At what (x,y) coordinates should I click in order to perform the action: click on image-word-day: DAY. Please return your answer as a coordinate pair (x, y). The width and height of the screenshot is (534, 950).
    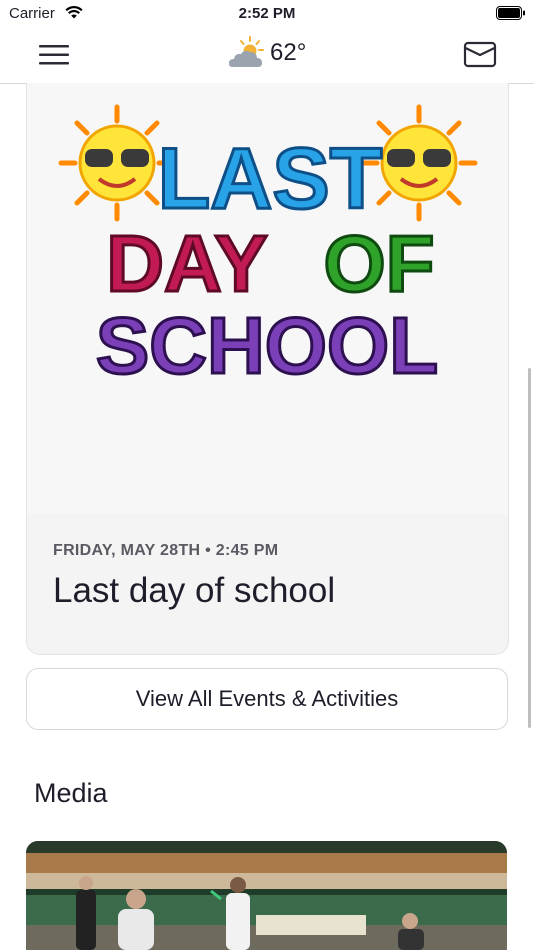
    Looking at the image, I should click on (187, 263).